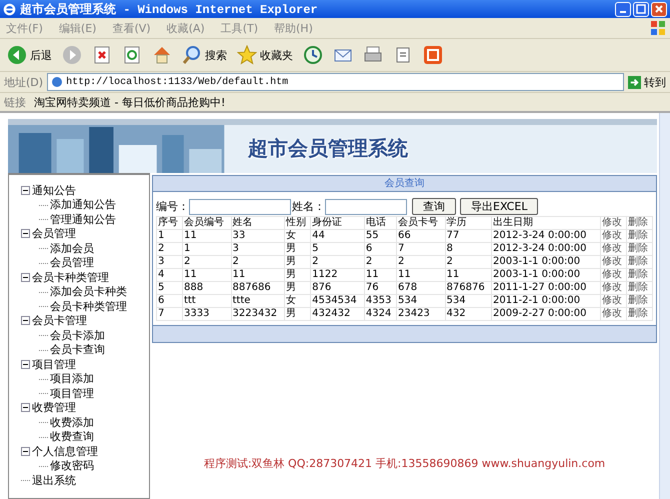 This screenshot has width=670, height=499. I want to click on tree-item: 个人信息管理, so click(65, 451).